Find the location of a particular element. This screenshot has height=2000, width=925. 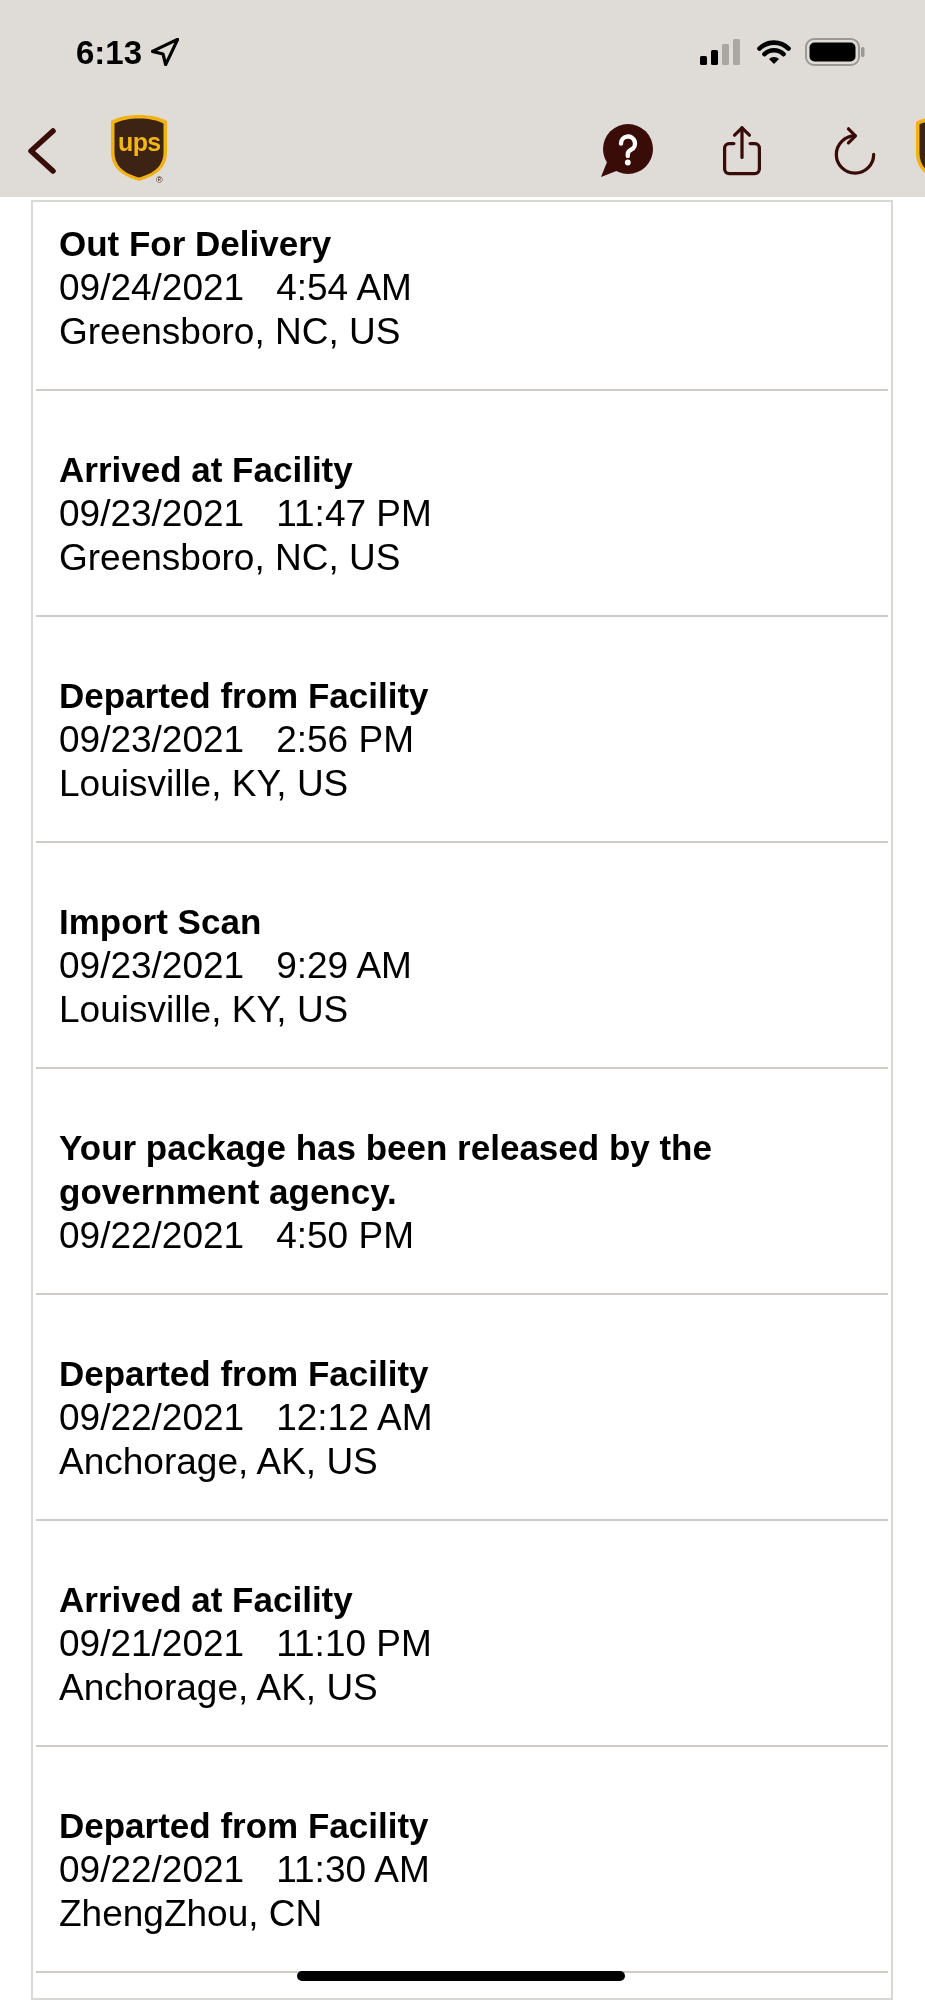

event-time: 11:30 AM is located at coordinates (353, 1870).